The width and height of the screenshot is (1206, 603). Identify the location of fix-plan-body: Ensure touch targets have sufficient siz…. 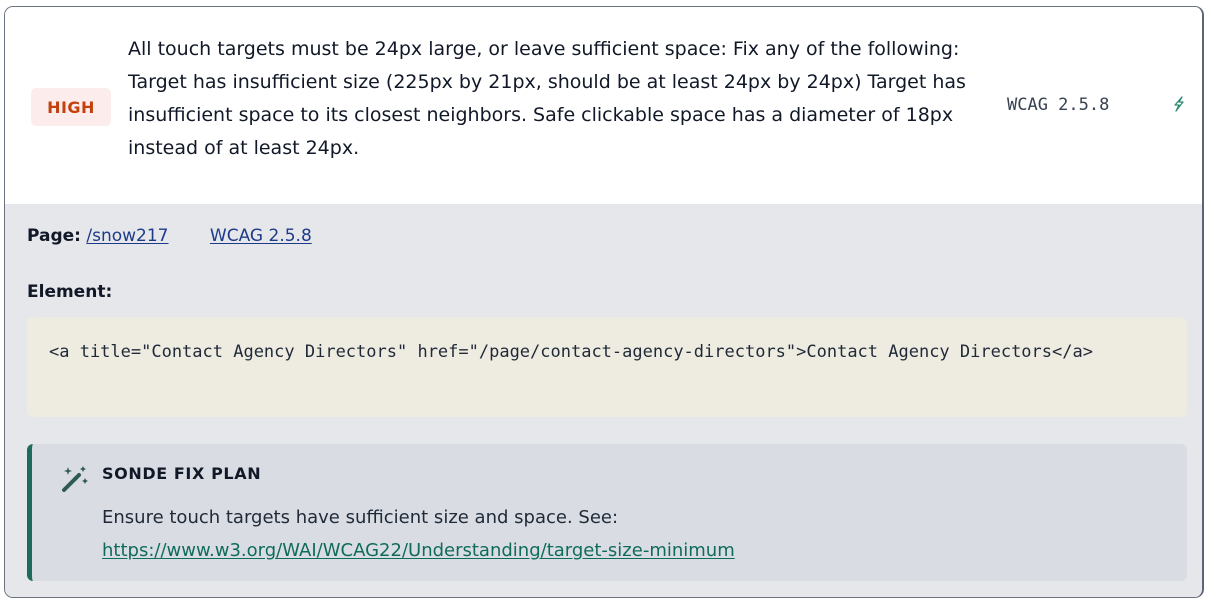
(632, 534).